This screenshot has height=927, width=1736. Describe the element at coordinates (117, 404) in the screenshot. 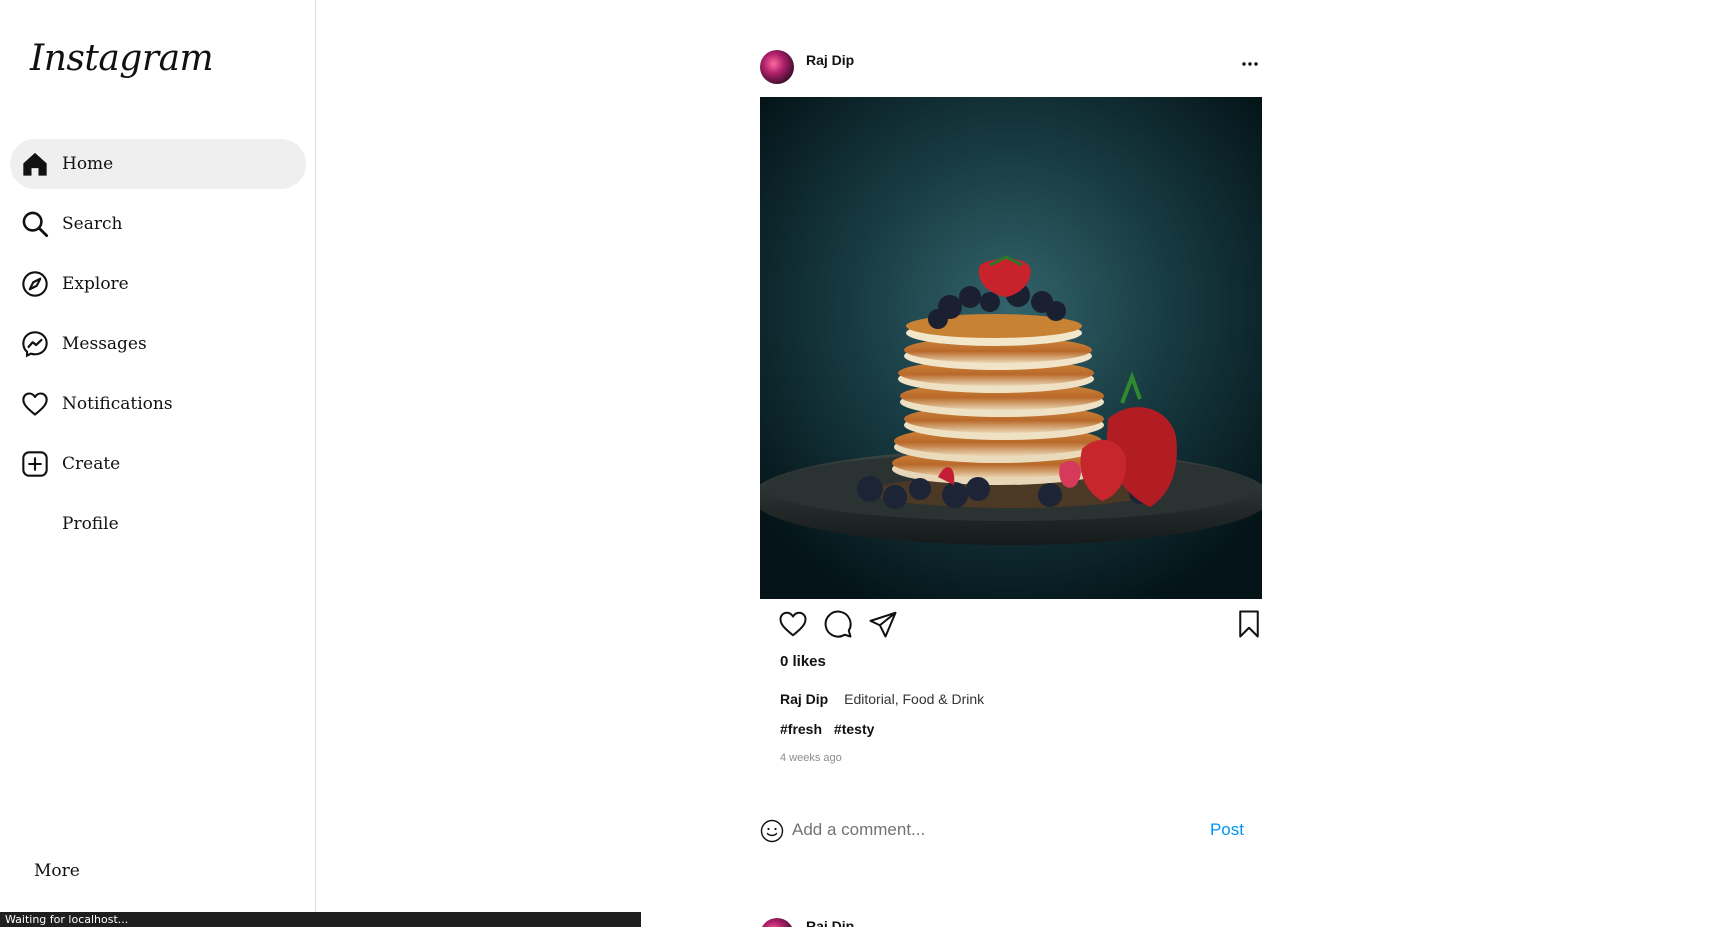

I see `sidebar-item-label: Notifications` at that location.